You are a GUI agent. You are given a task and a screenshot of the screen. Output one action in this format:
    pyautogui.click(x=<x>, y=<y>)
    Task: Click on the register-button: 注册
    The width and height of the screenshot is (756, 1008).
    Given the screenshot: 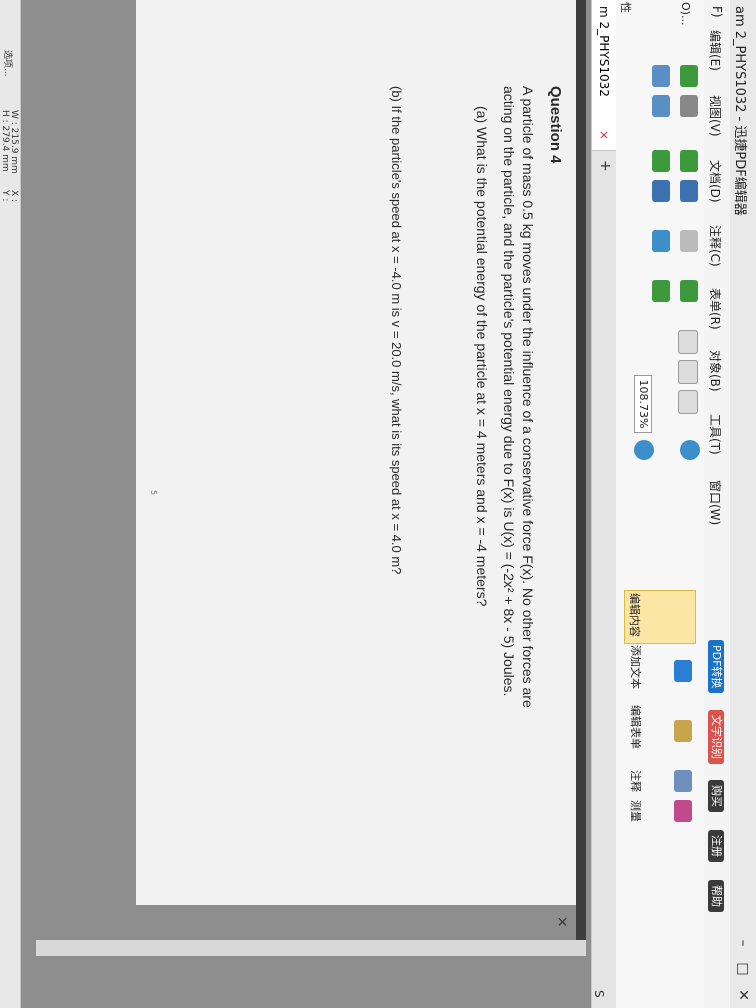 What is the action you would take?
    pyautogui.click(x=716, y=846)
    